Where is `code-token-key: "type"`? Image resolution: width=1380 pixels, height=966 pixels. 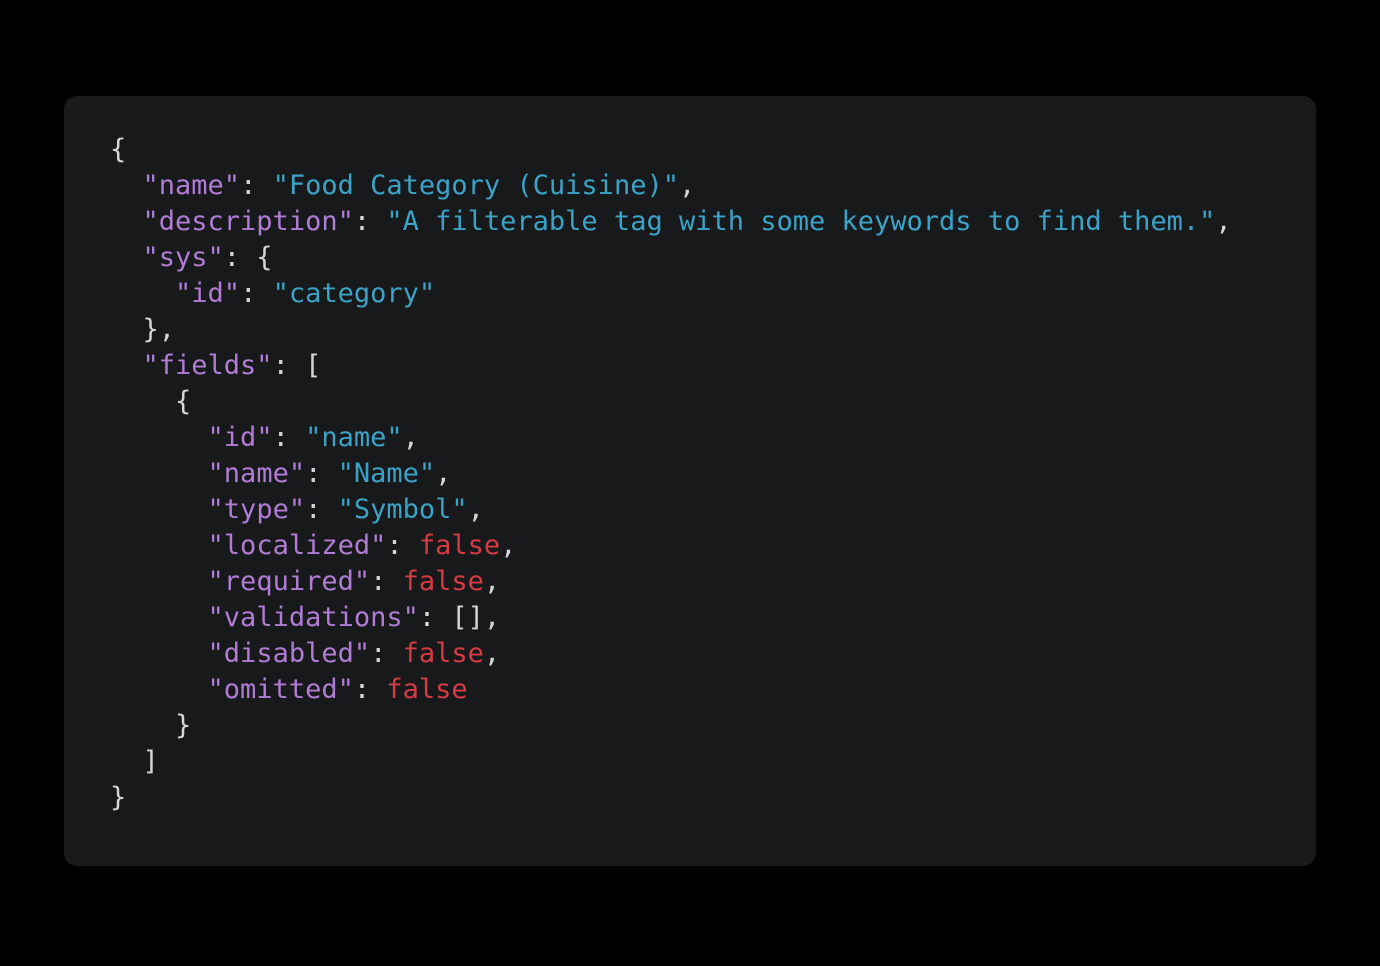 code-token-key: "type" is located at coordinates (256, 509).